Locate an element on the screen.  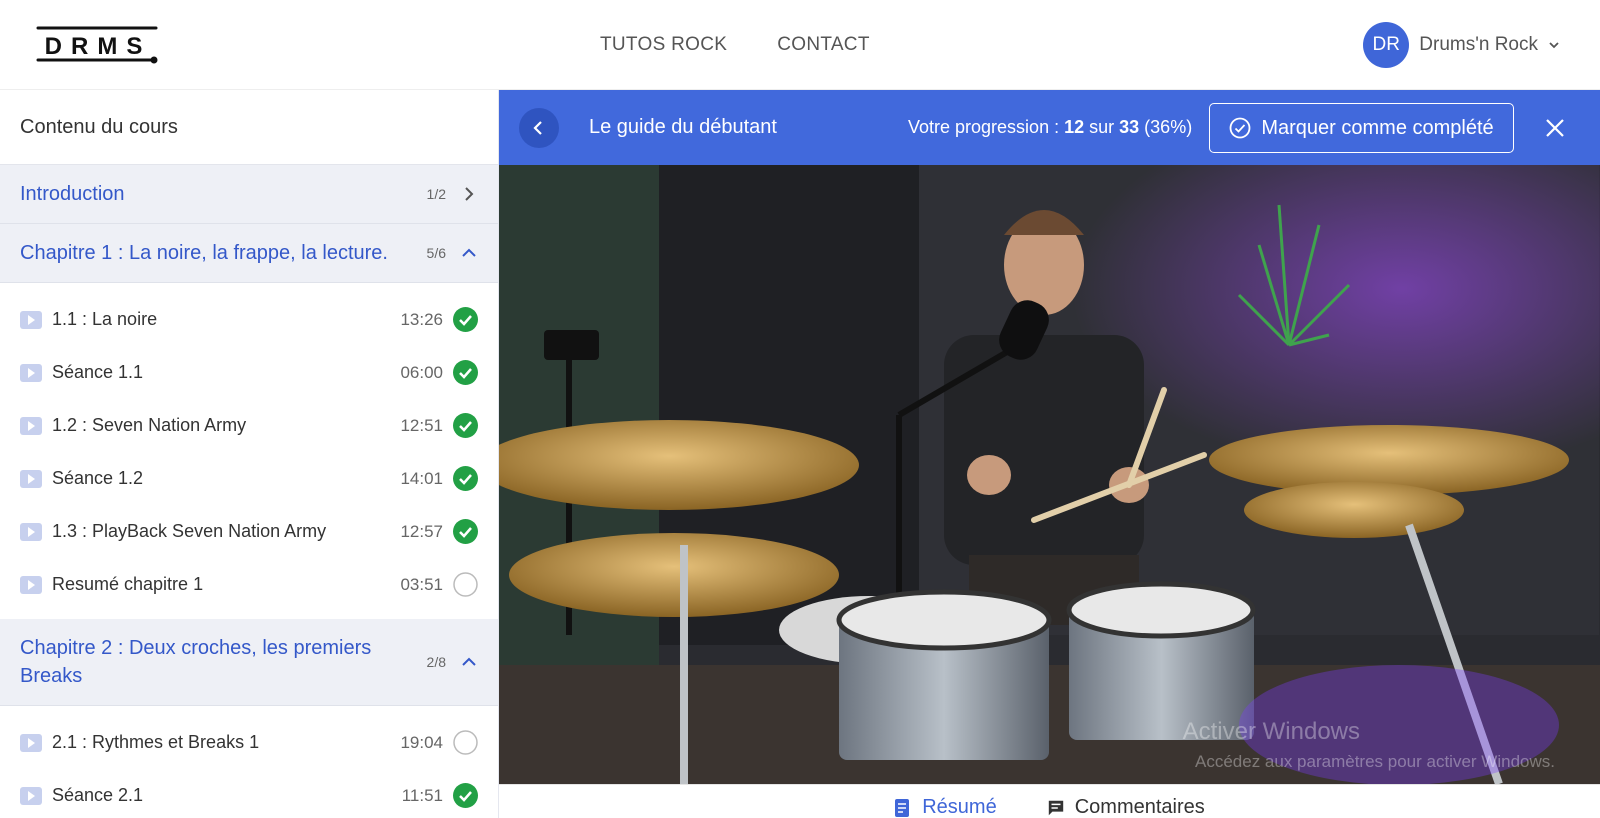
tab-label: Commentaires is located at coordinates (1139, 807).